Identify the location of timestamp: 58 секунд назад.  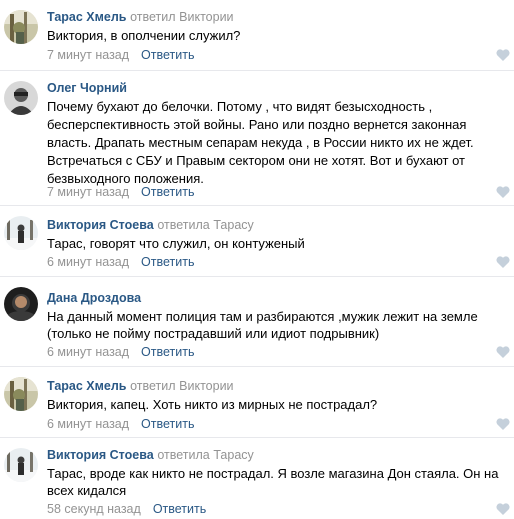
(94, 509).